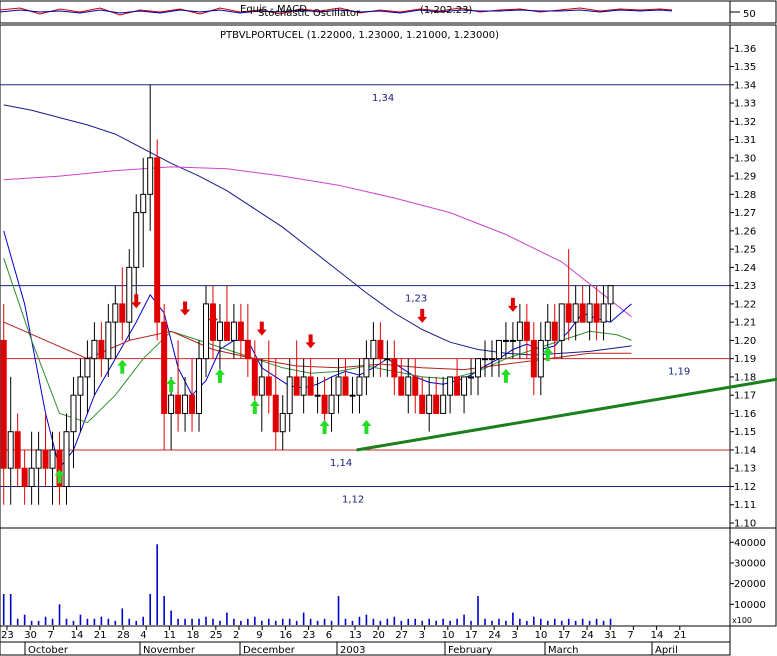 The image size is (777, 656). What do you see at coordinates (745, 250) in the screenshot?
I see `y-tick-label: 1.25` at bounding box center [745, 250].